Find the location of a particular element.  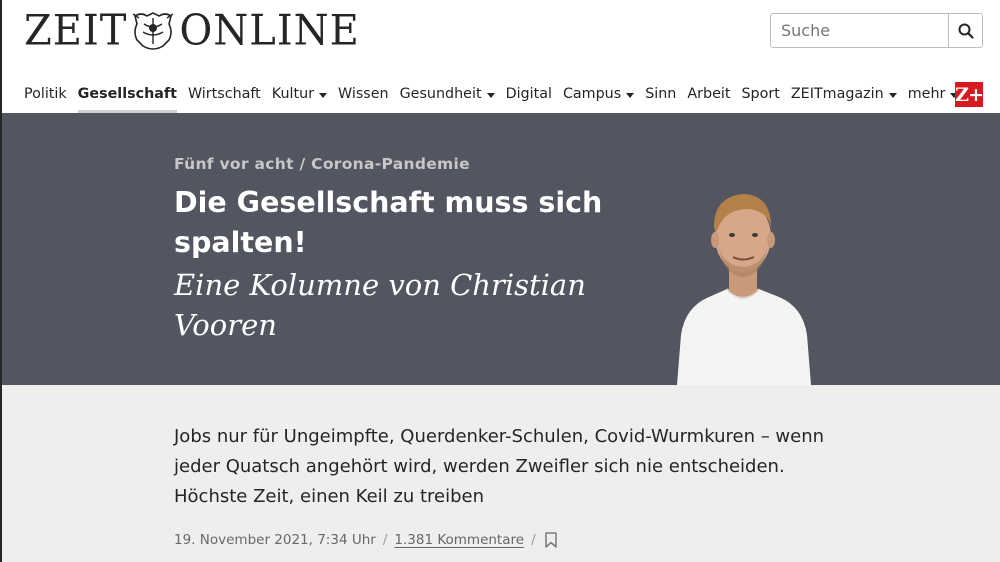

zplus-button: Z+ is located at coordinates (969, 94).